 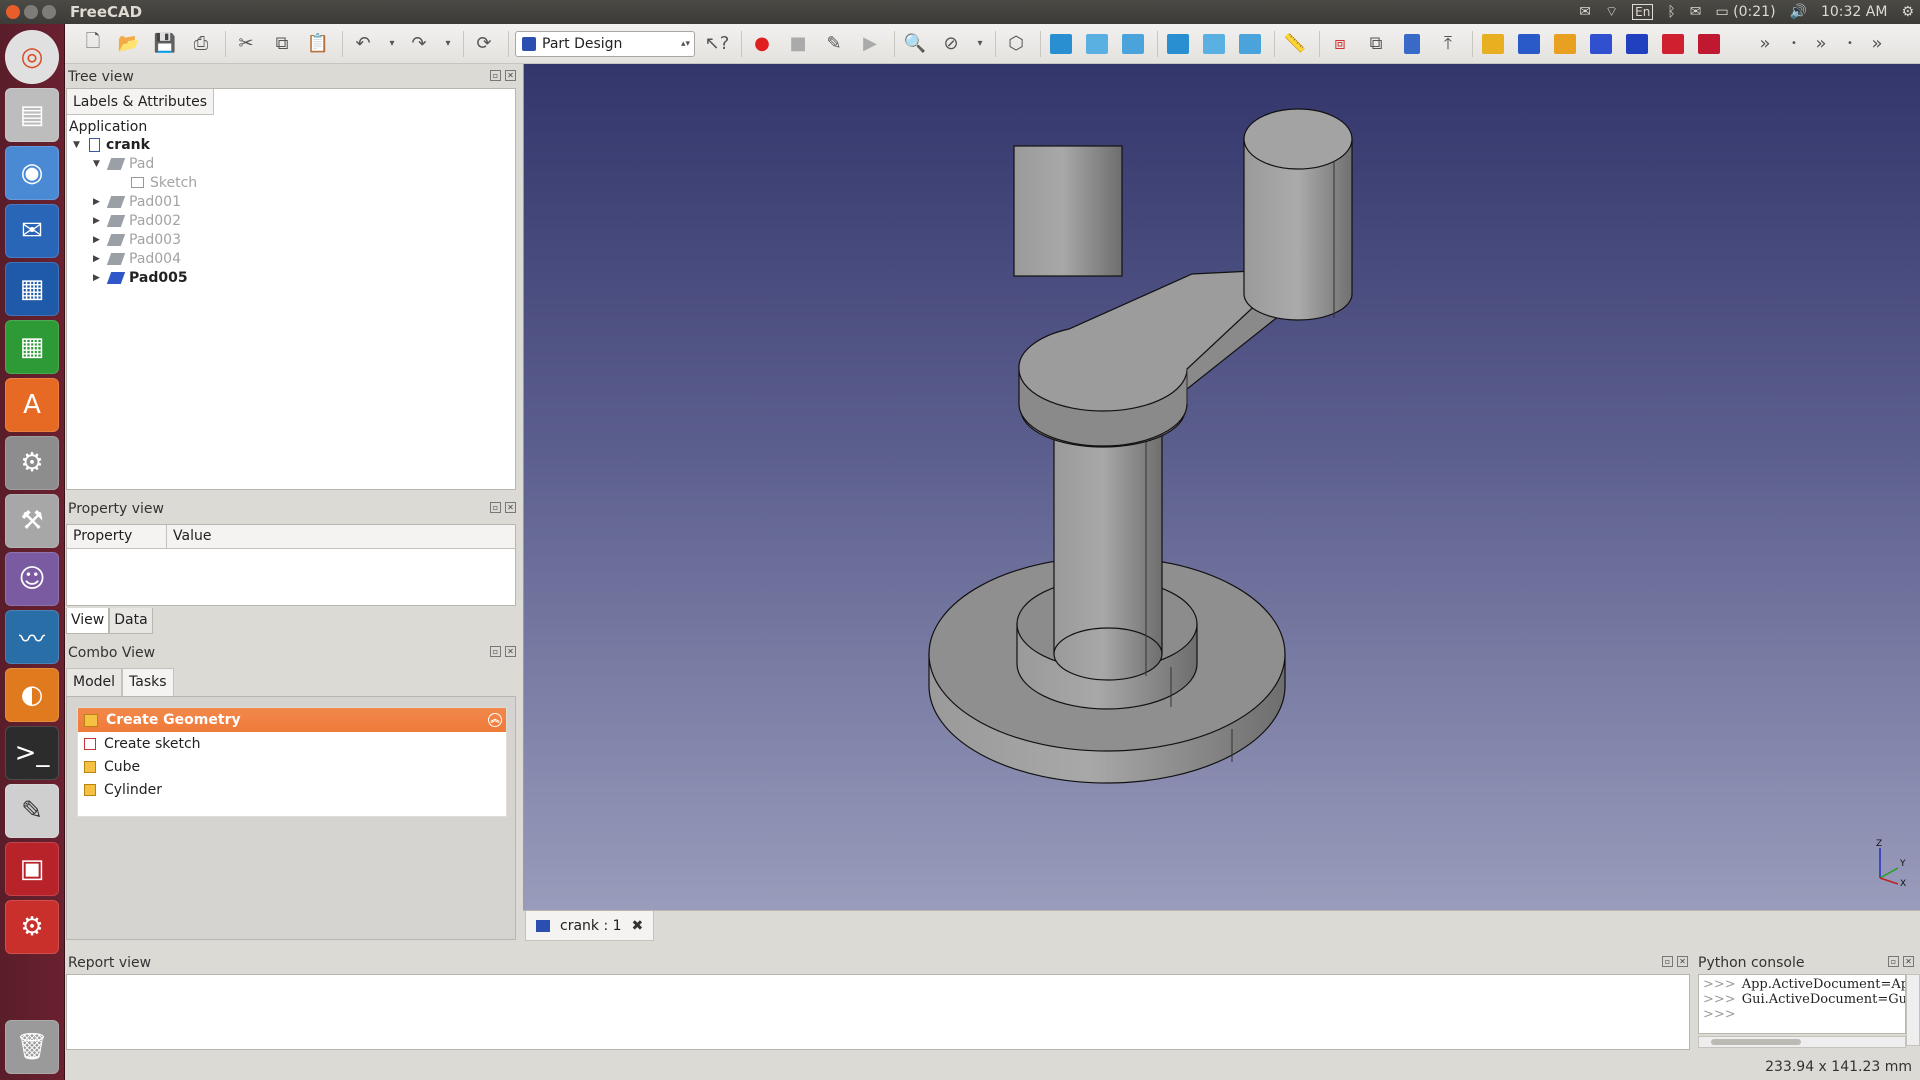 What do you see at coordinates (1097, 44) in the screenshot?
I see `top-view-icon` at bounding box center [1097, 44].